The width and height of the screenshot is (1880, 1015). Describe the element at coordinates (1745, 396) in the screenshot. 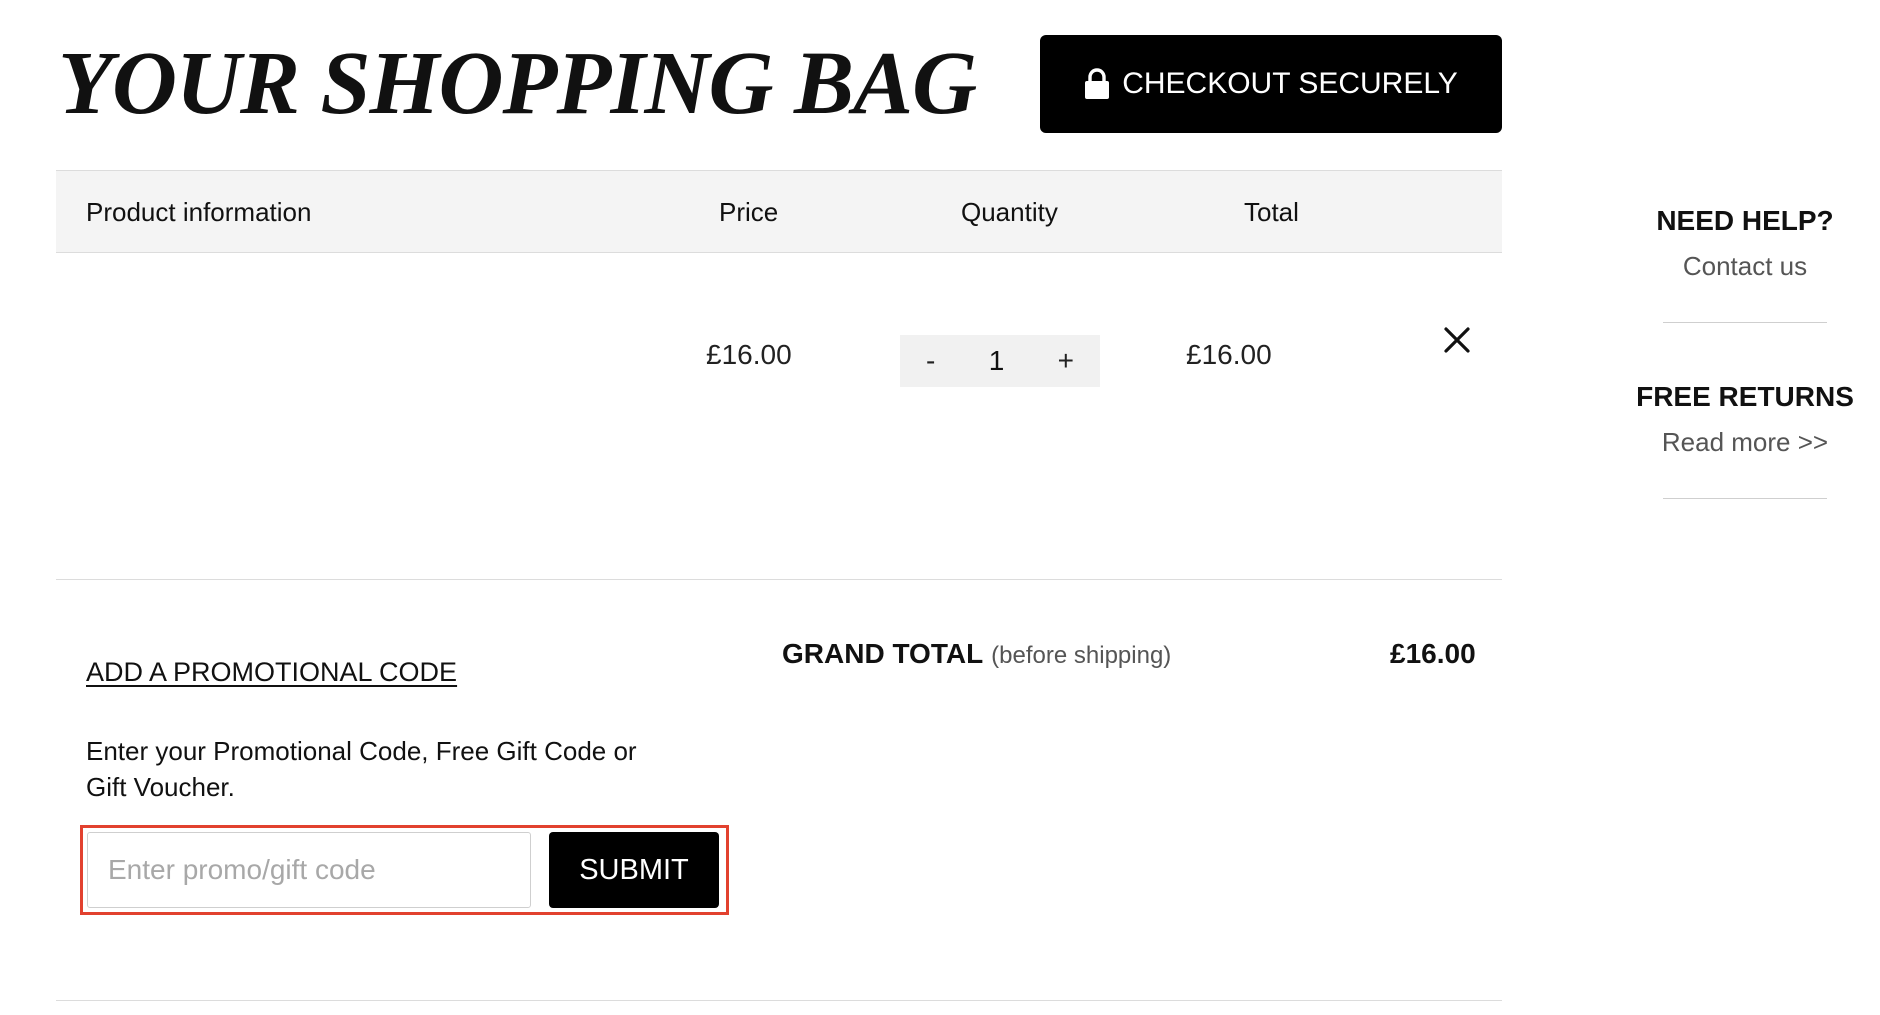

I see `free-returns-title: FREE RETURNS` at that location.